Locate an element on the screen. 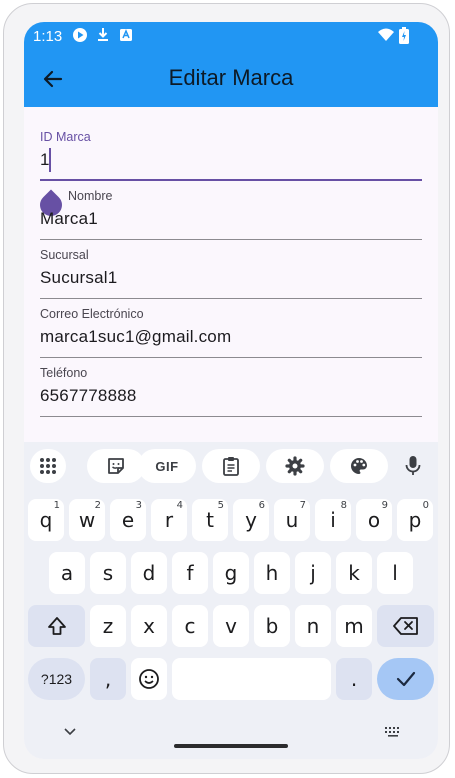 This screenshot has height=778, width=455. shift-icon is located at coordinates (56, 626).